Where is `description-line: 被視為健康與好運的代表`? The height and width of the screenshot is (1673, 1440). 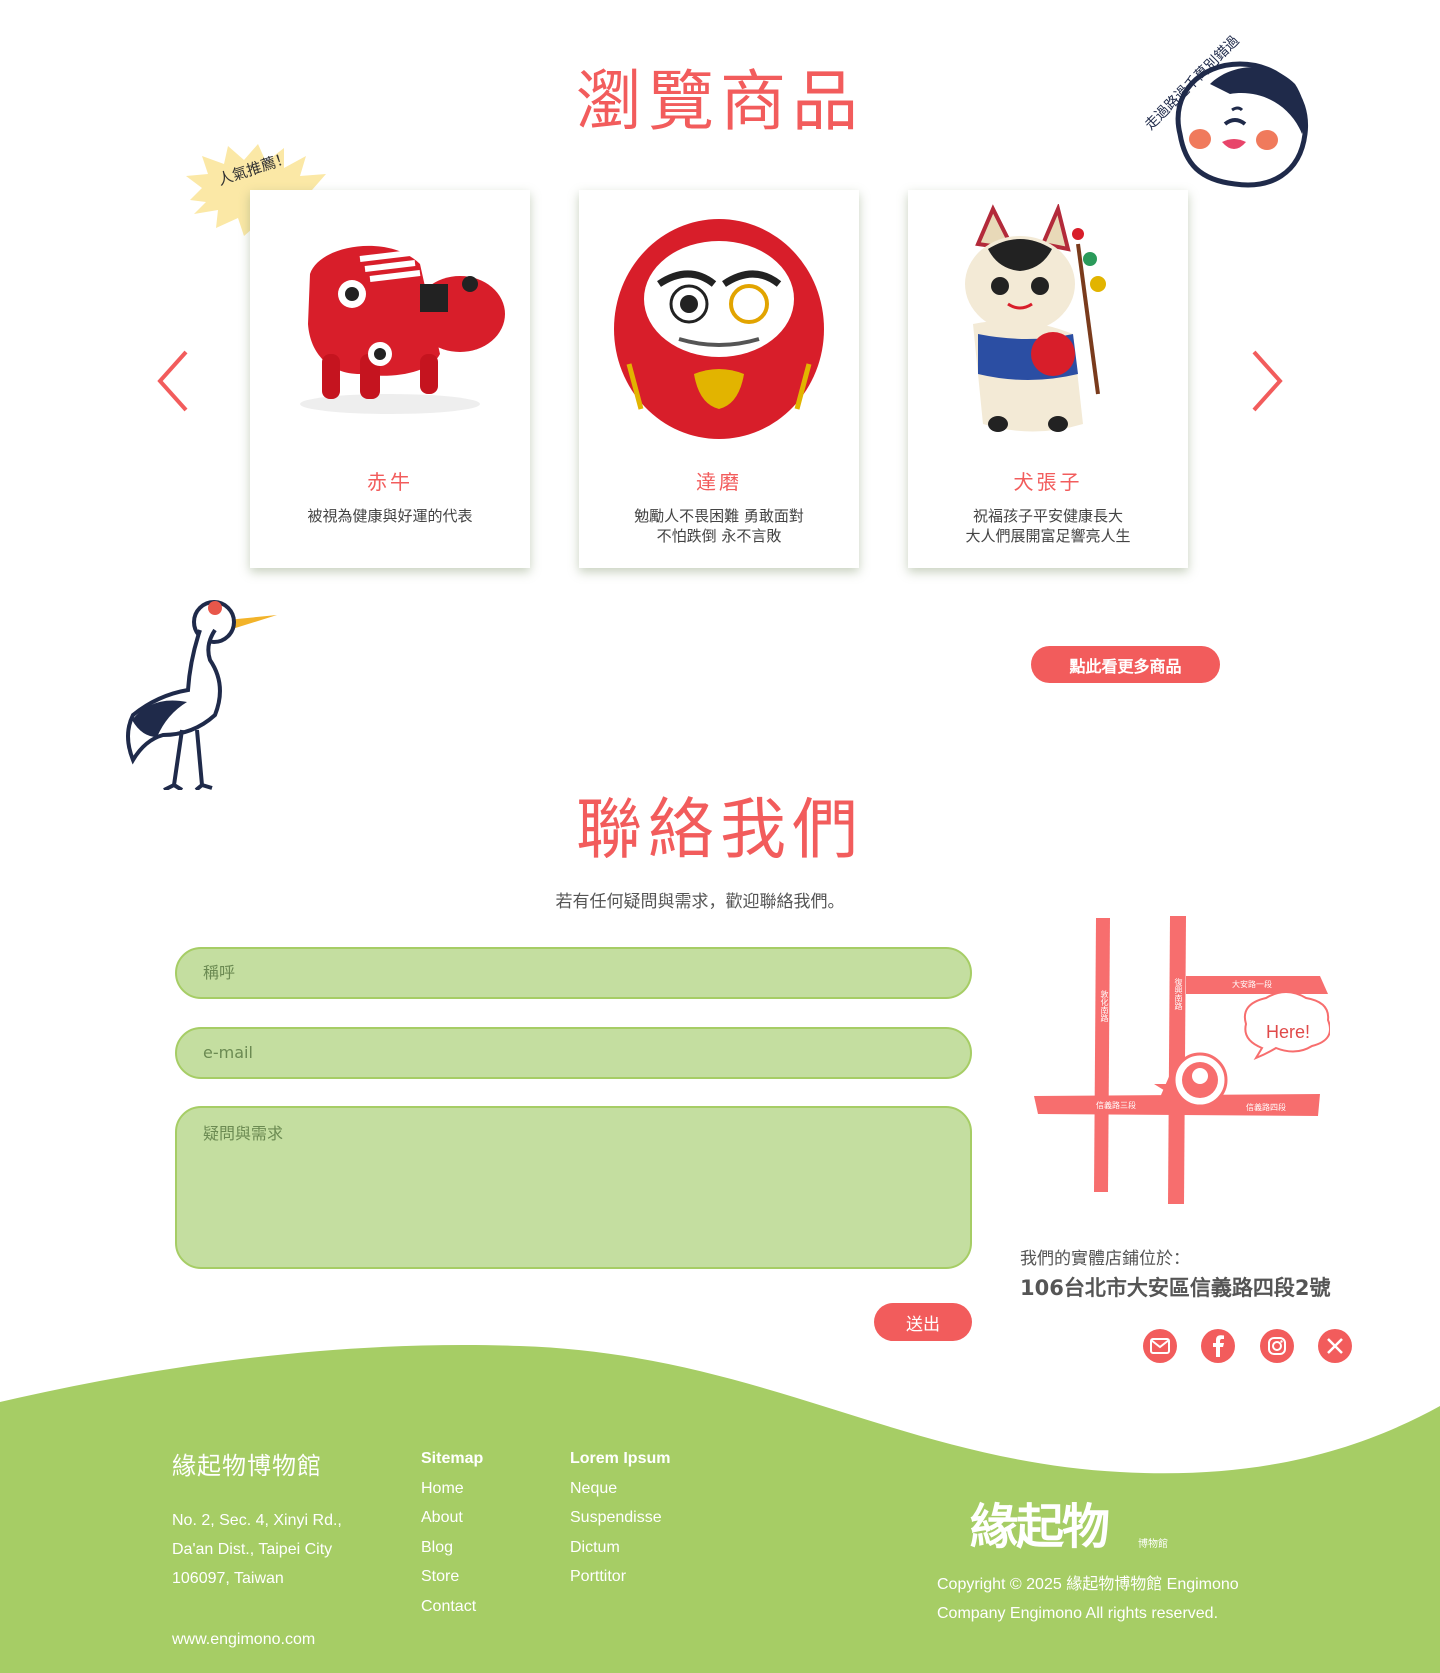 description-line: 被視為健康與好運的代表 is located at coordinates (390, 516).